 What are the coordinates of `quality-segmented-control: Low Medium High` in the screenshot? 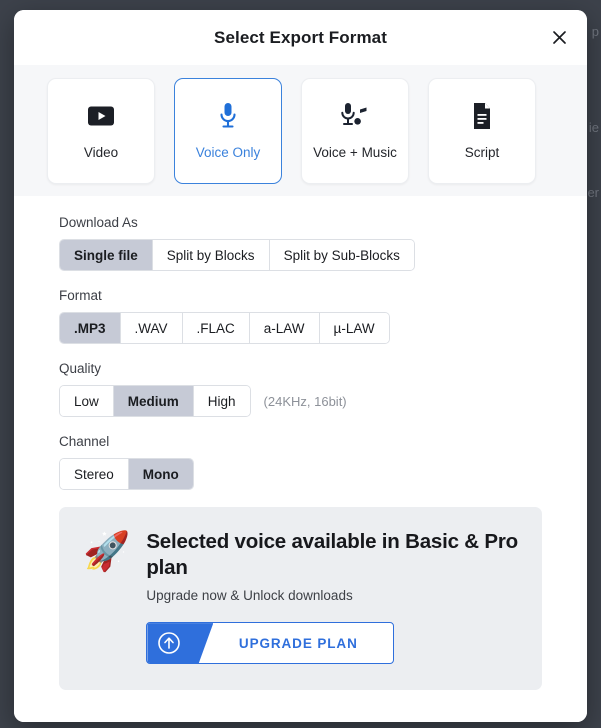 It's located at (155, 401).